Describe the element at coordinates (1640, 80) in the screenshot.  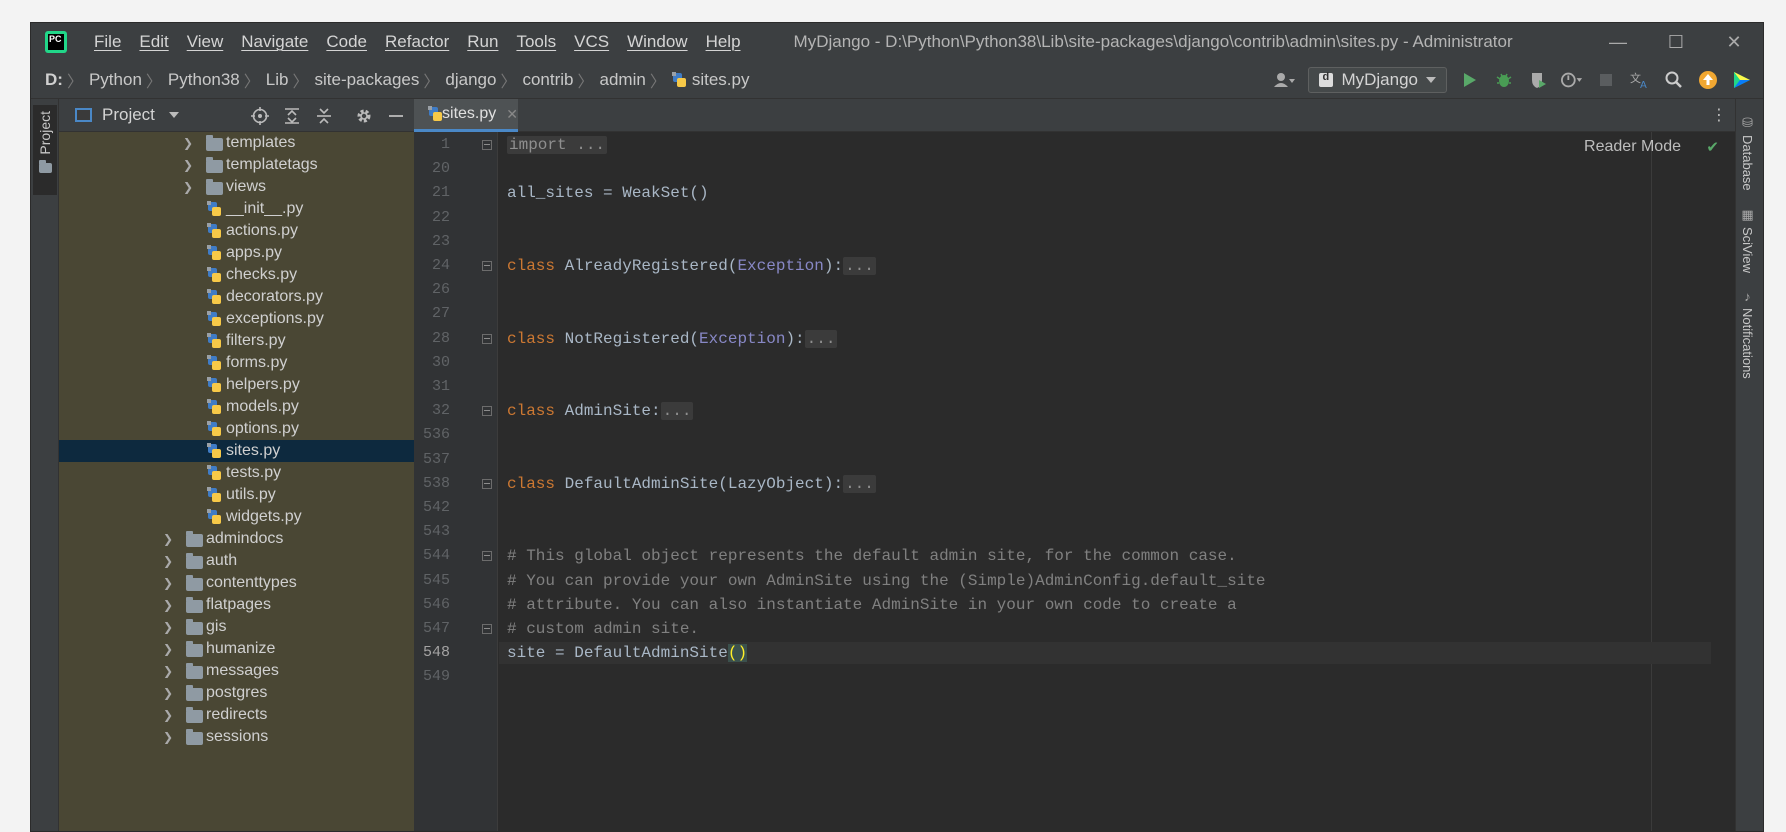
I see `translate-icon: 文A` at that location.